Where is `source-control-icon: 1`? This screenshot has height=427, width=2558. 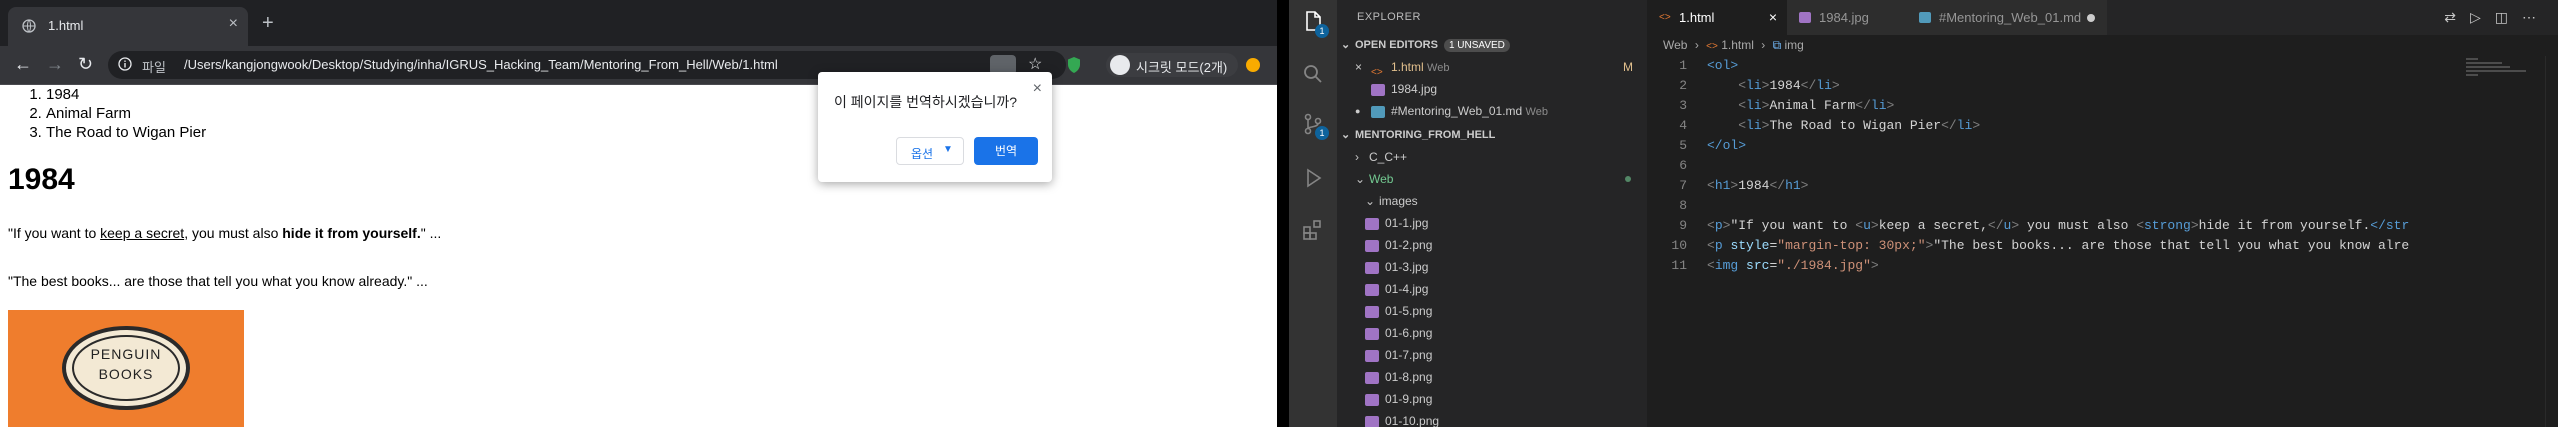
source-control-icon: 1 is located at coordinates (1315, 126).